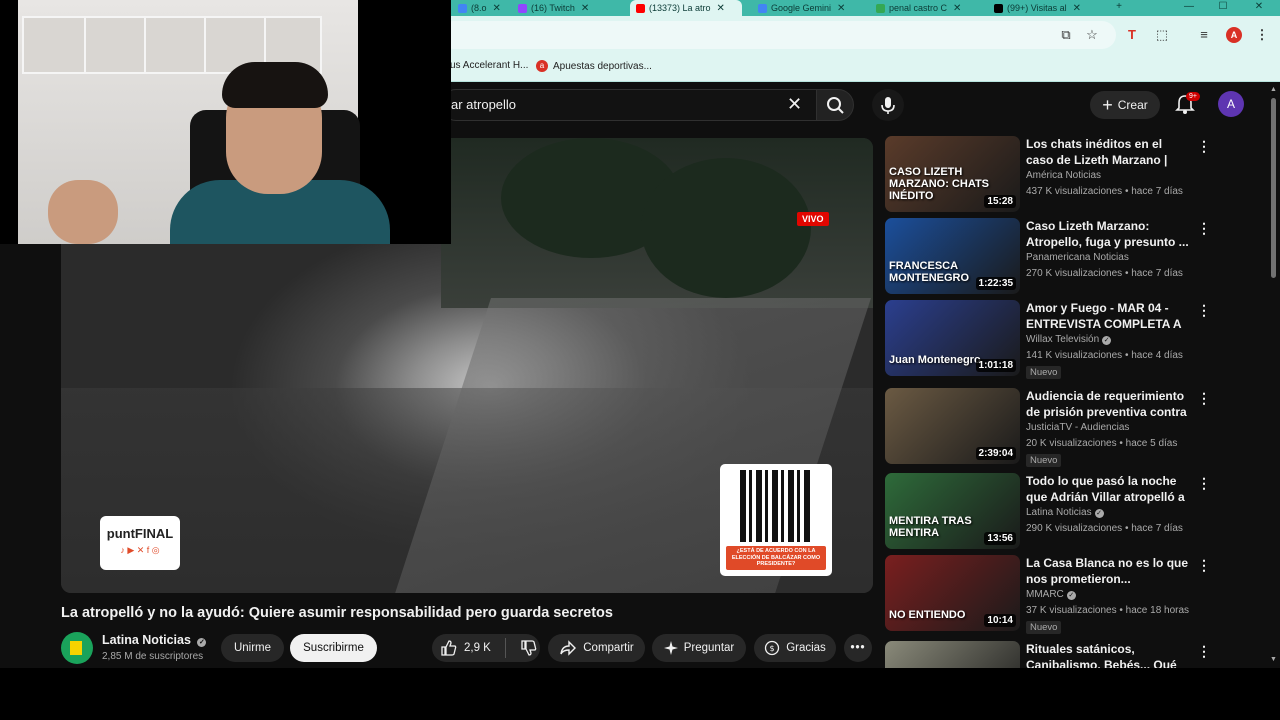 The height and width of the screenshot is (720, 1280). I want to click on thumbnail-caption: NO ENTIENDO, so click(927, 614).